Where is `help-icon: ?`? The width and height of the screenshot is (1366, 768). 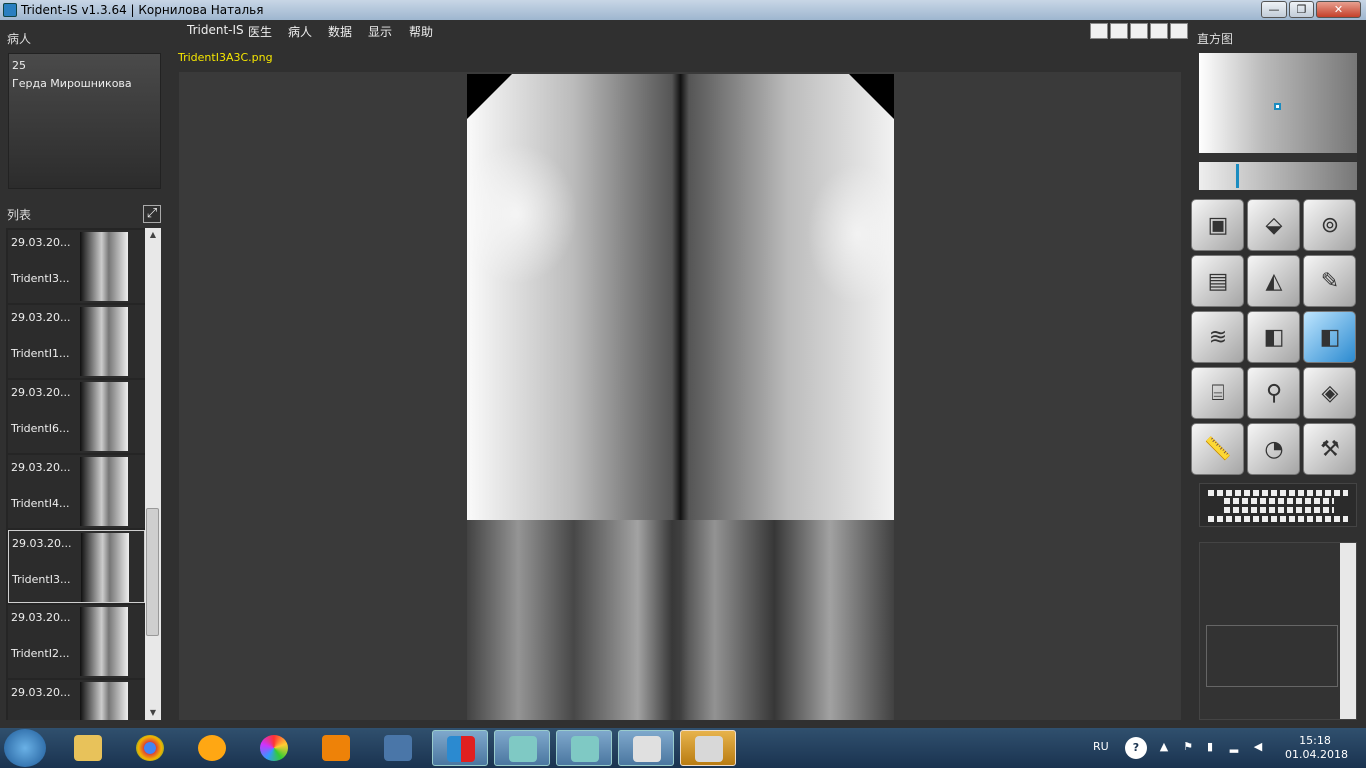 help-icon: ? is located at coordinates (1136, 748).